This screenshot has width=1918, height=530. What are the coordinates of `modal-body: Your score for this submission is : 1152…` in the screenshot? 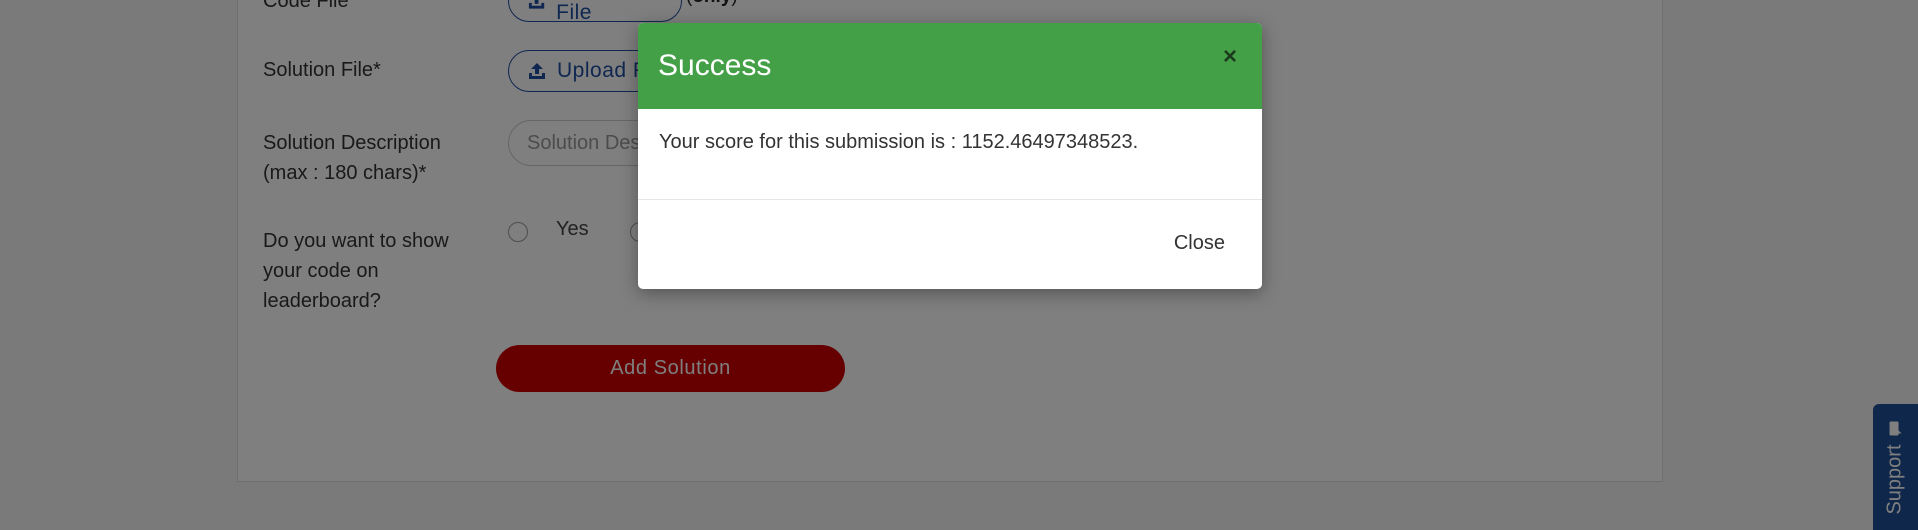 It's located at (950, 154).